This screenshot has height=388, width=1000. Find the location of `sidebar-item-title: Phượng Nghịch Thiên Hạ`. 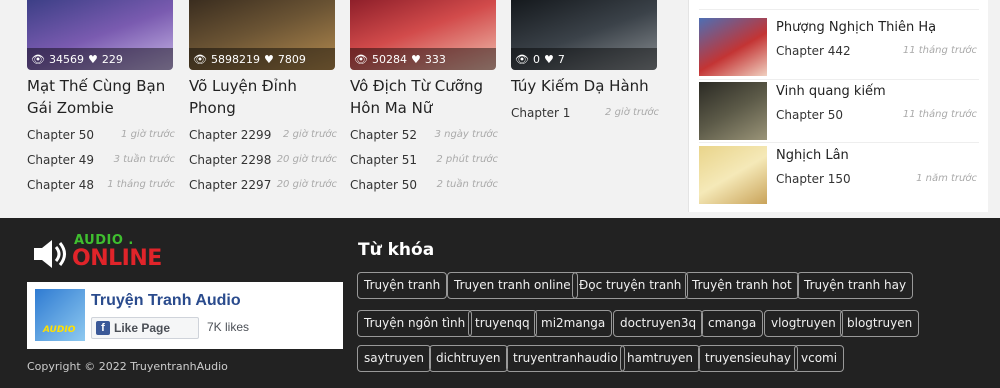

sidebar-item-title: Phượng Nghịch Thiên Hạ is located at coordinates (856, 27).